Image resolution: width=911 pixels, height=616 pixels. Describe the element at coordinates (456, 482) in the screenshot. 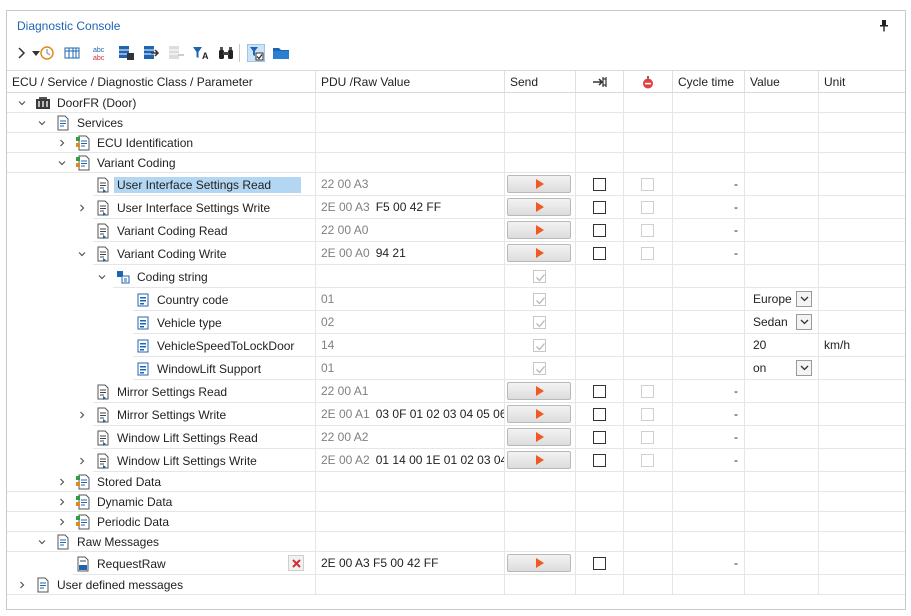

I see `tree-row: Stored Data` at that location.